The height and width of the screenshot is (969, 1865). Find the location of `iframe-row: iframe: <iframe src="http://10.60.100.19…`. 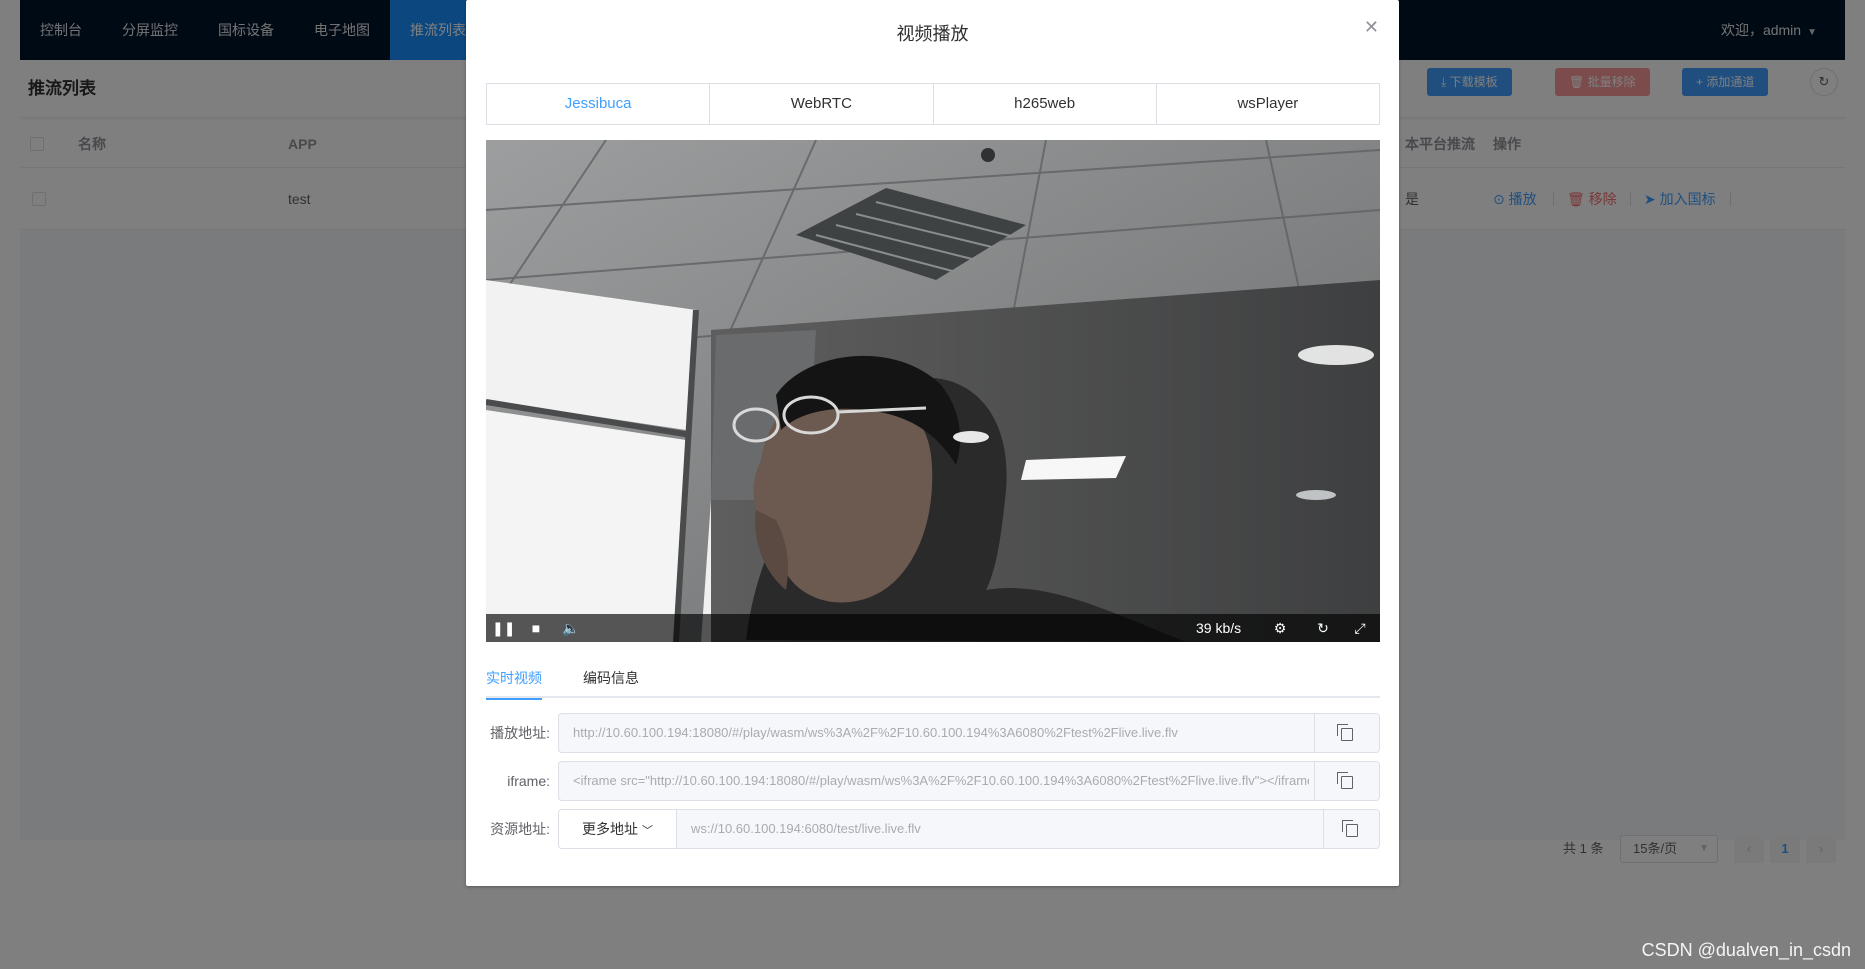

iframe-row: iframe: <iframe src="http://10.60.100.19… is located at coordinates (933, 781).